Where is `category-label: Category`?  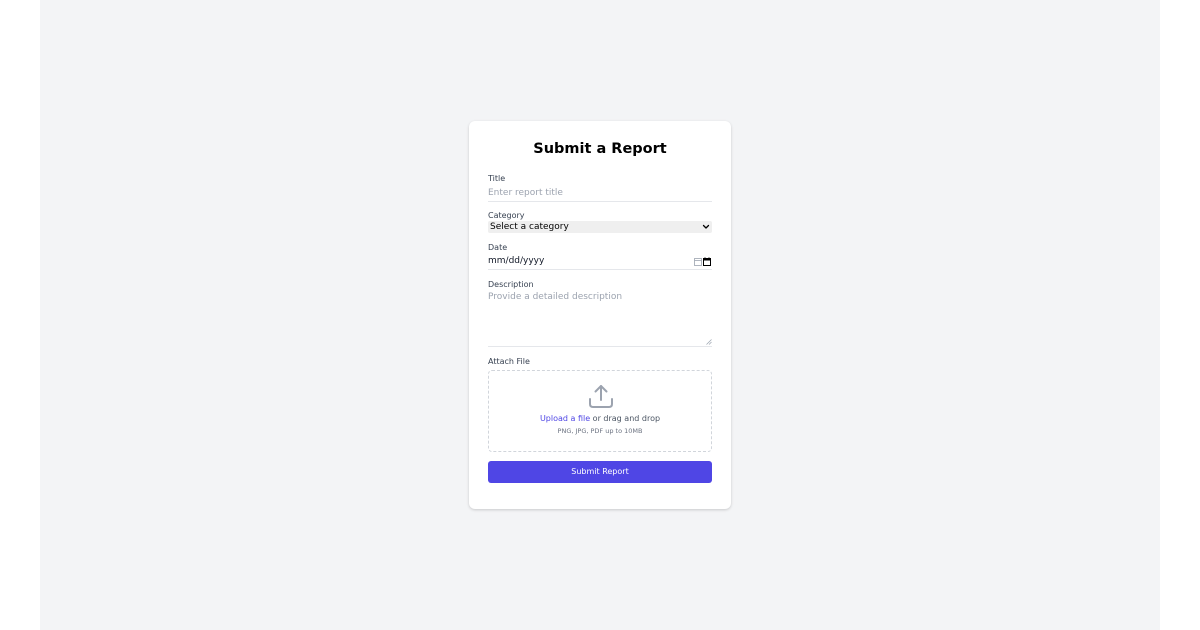
category-label: Category is located at coordinates (506, 215).